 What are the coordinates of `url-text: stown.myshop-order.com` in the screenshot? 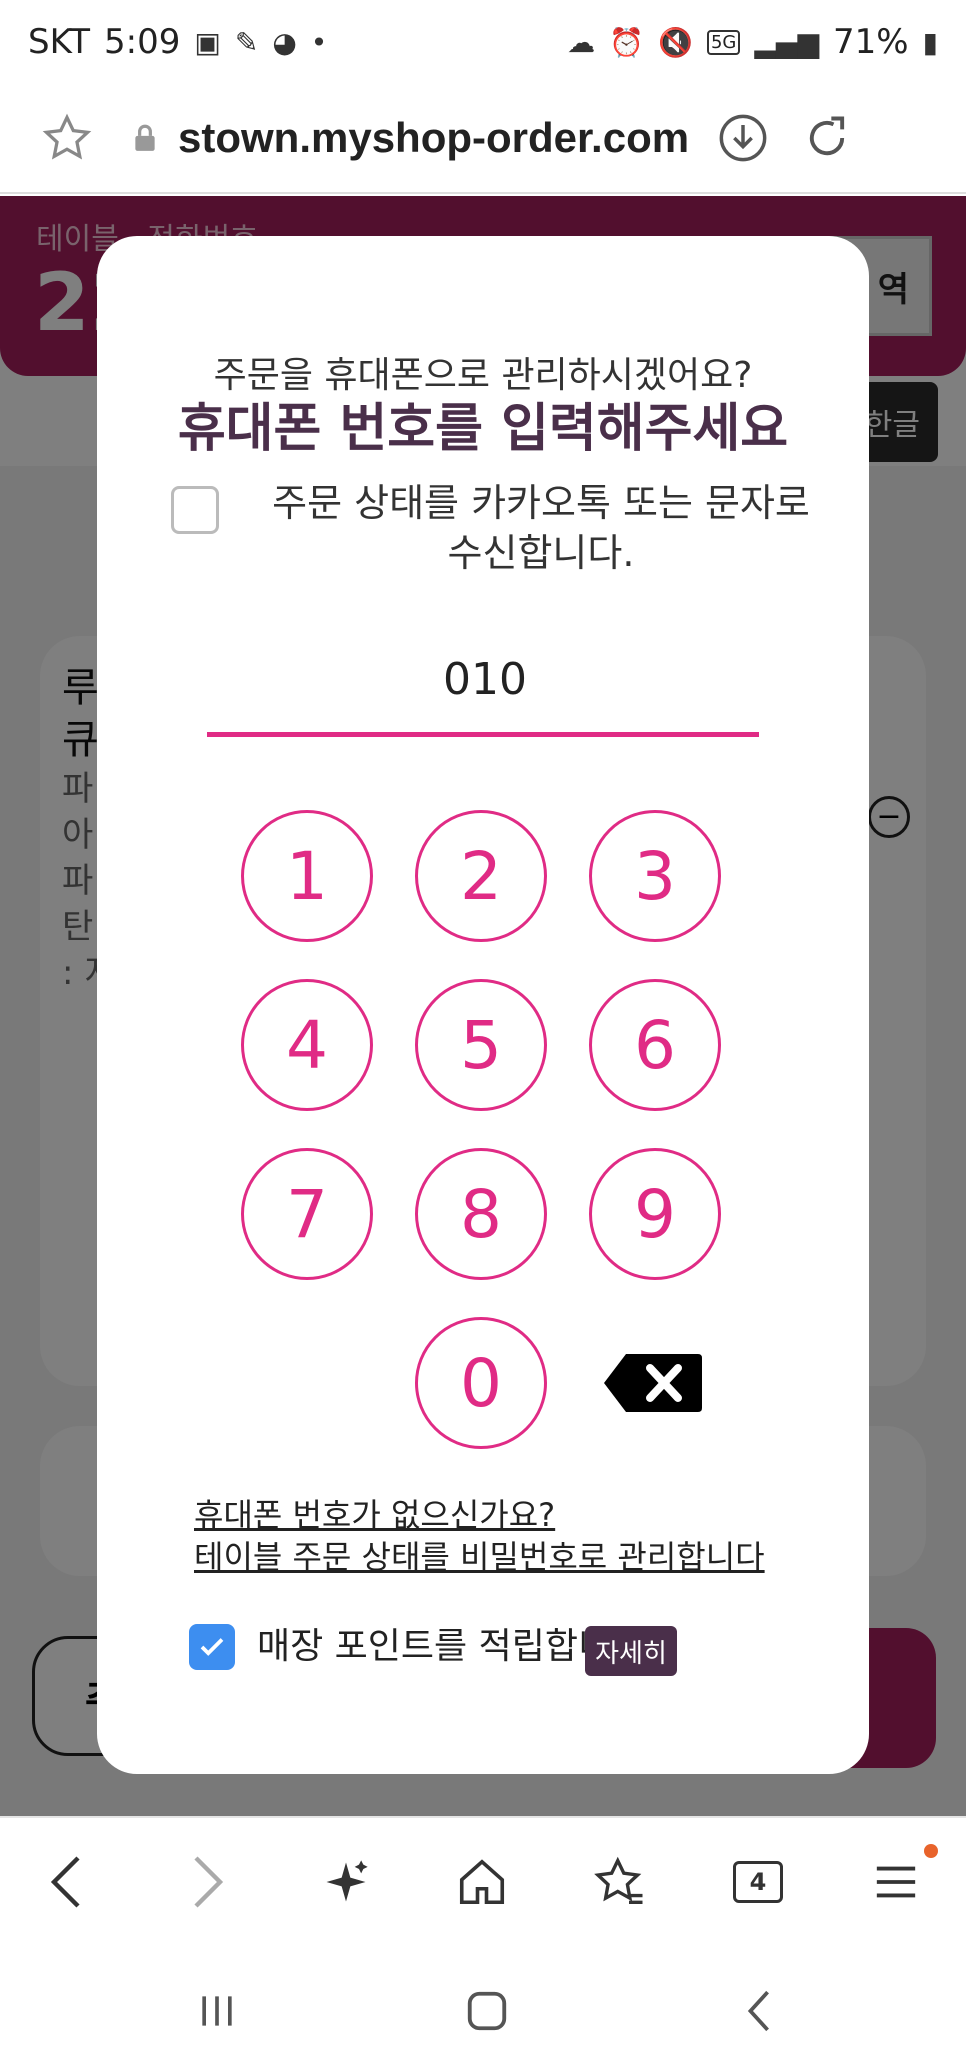 It's located at (438, 138).